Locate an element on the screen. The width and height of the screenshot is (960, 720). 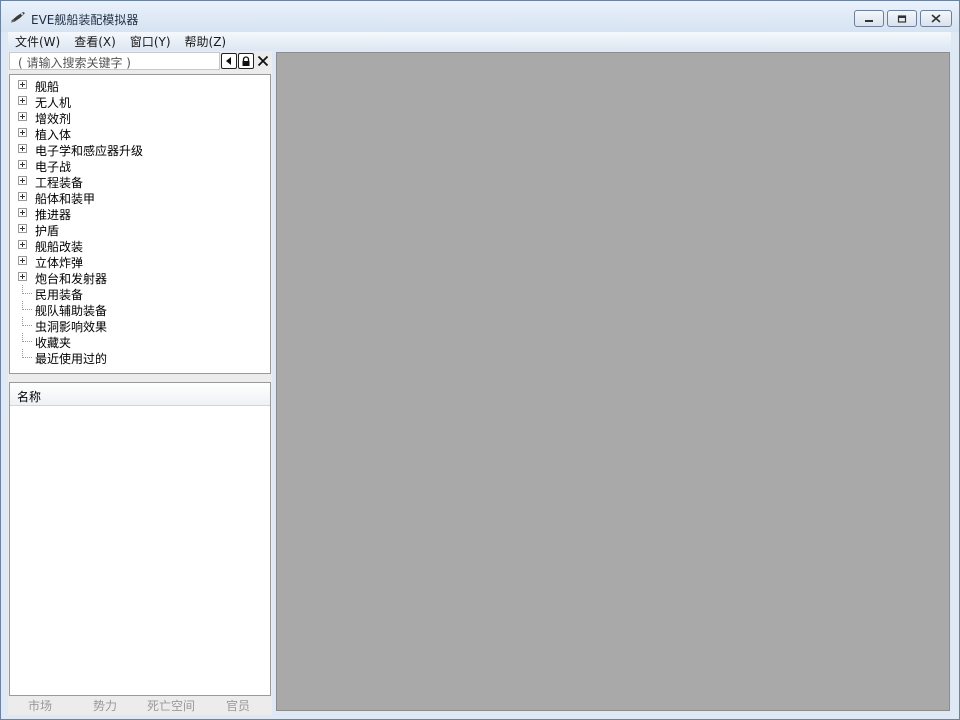
maximize-icon is located at coordinates (902, 18).